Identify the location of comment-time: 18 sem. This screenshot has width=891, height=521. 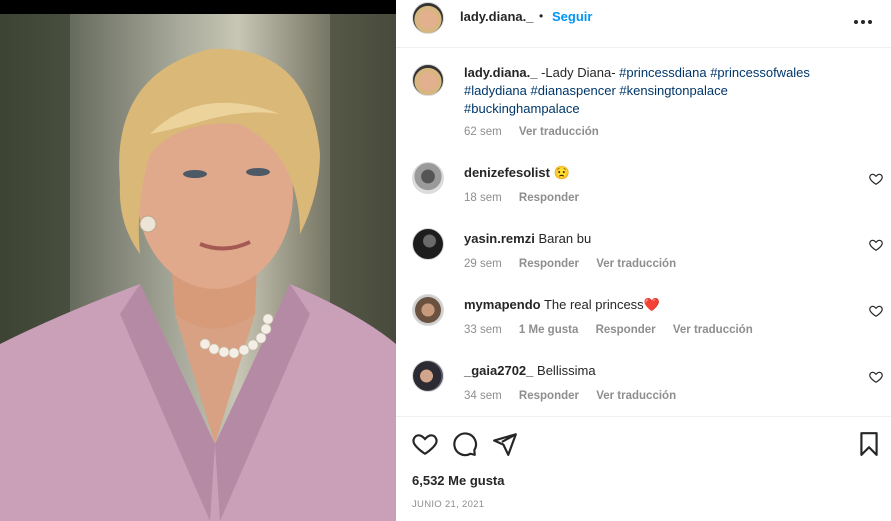
(483, 198).